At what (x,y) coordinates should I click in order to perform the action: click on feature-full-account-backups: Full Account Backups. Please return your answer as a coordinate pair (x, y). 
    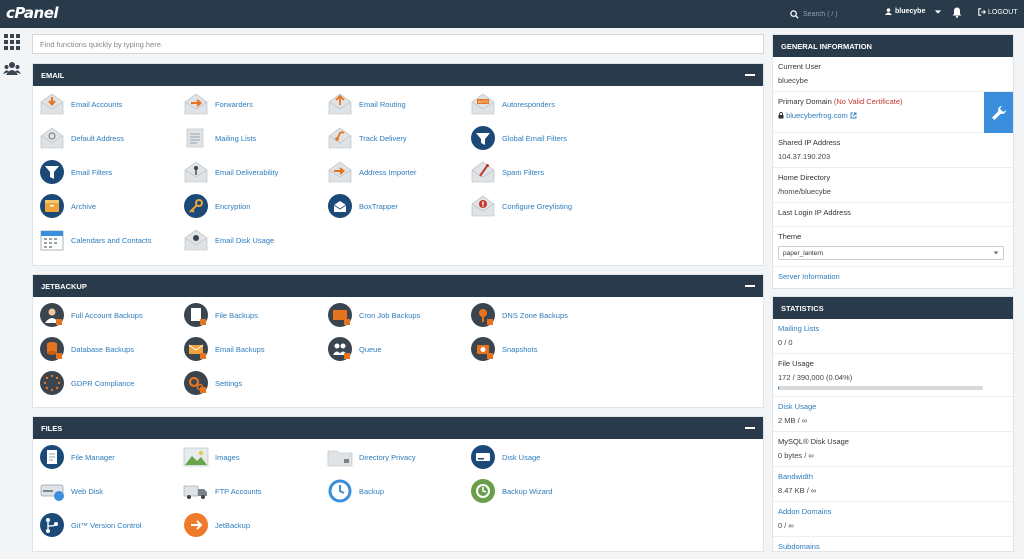
    Looking at the image, I should click on (109, 315).